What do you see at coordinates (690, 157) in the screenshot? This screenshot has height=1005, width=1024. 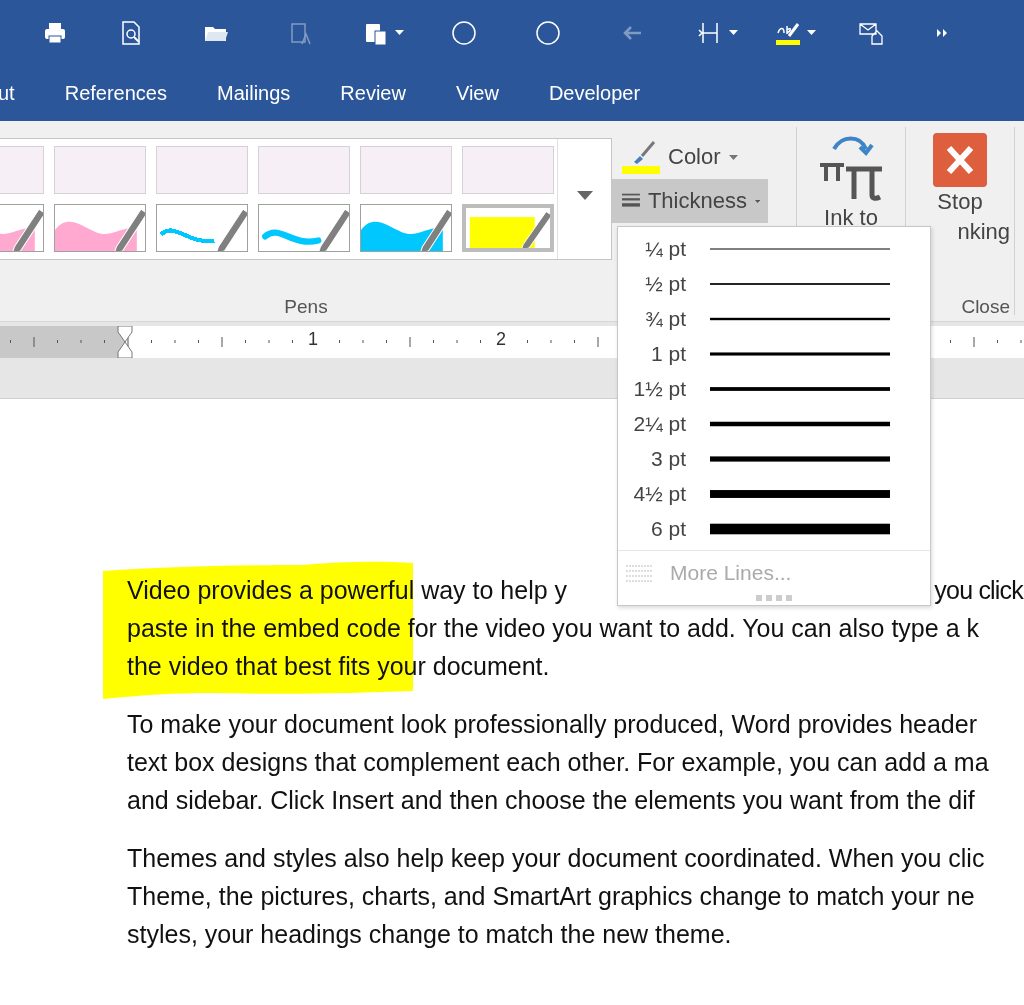 I see `color-button: Color` at bounding box center [690, 157].